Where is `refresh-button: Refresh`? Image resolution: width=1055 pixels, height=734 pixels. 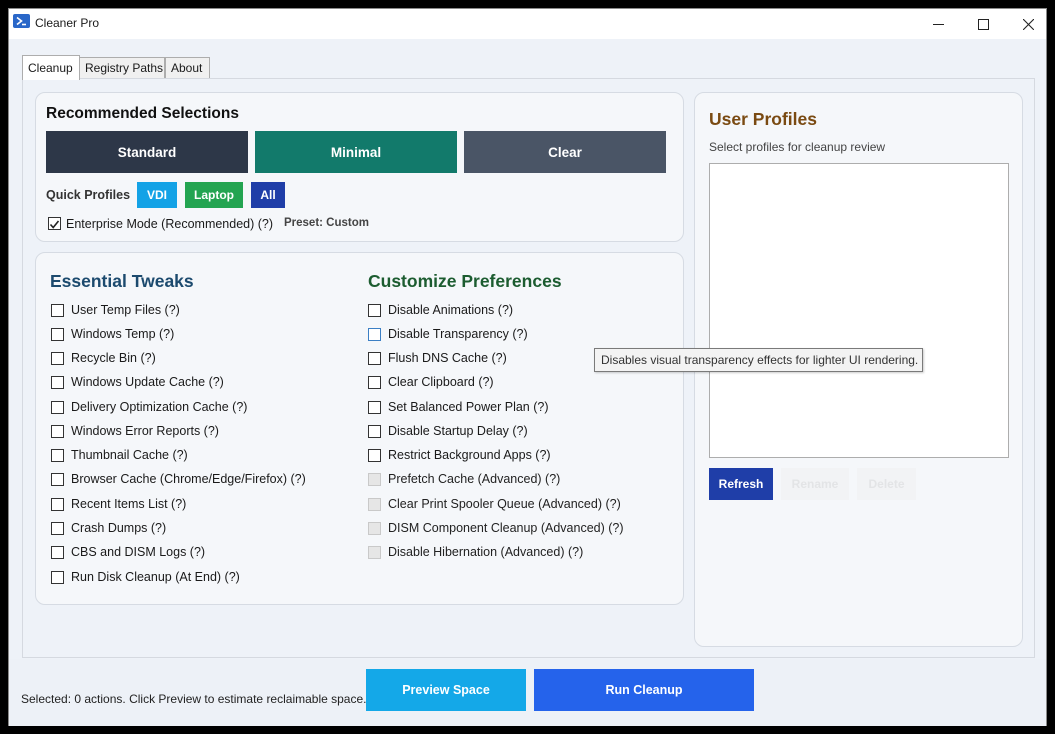
refresh-button: Refresh is located at coordinates (741, 484).